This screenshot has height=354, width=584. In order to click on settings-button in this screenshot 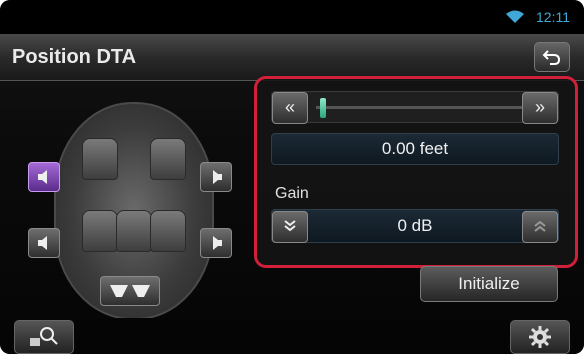, I will do `click(540, 337)`.